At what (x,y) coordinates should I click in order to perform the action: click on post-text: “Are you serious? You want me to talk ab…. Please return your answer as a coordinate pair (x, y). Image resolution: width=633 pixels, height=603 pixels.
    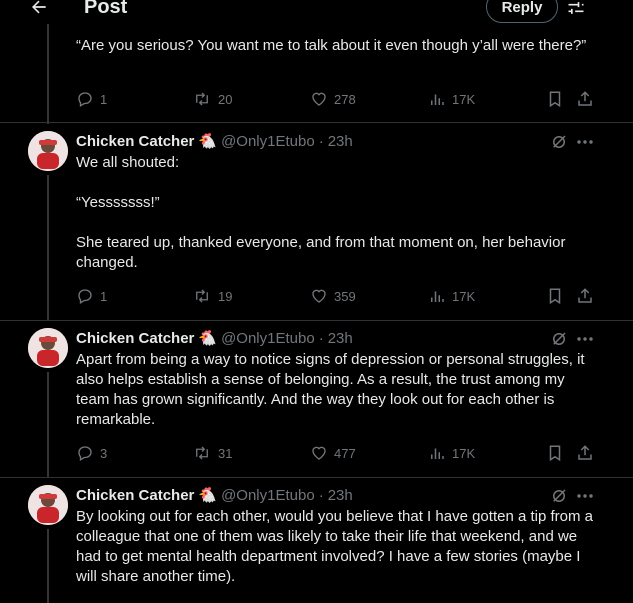
    Looking at the image, I should click on (331, 45).